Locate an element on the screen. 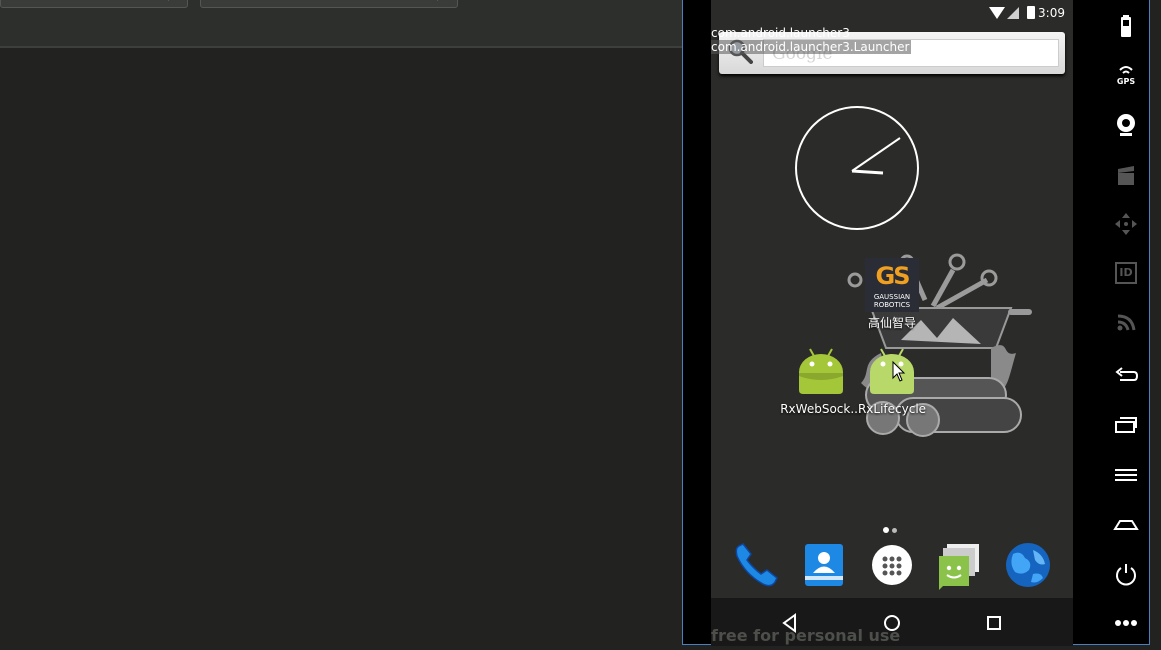  app-label: 高仙智导 is located at coordinates (891, 323).